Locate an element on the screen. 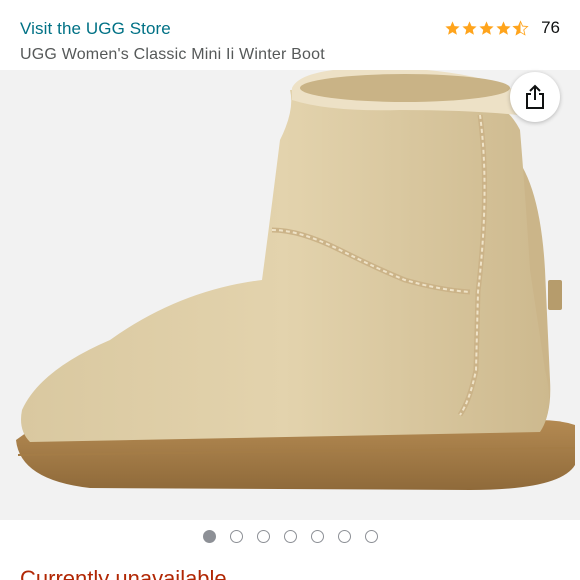  store-link: Visit the UGG Store is located at coordinates (95, 29).